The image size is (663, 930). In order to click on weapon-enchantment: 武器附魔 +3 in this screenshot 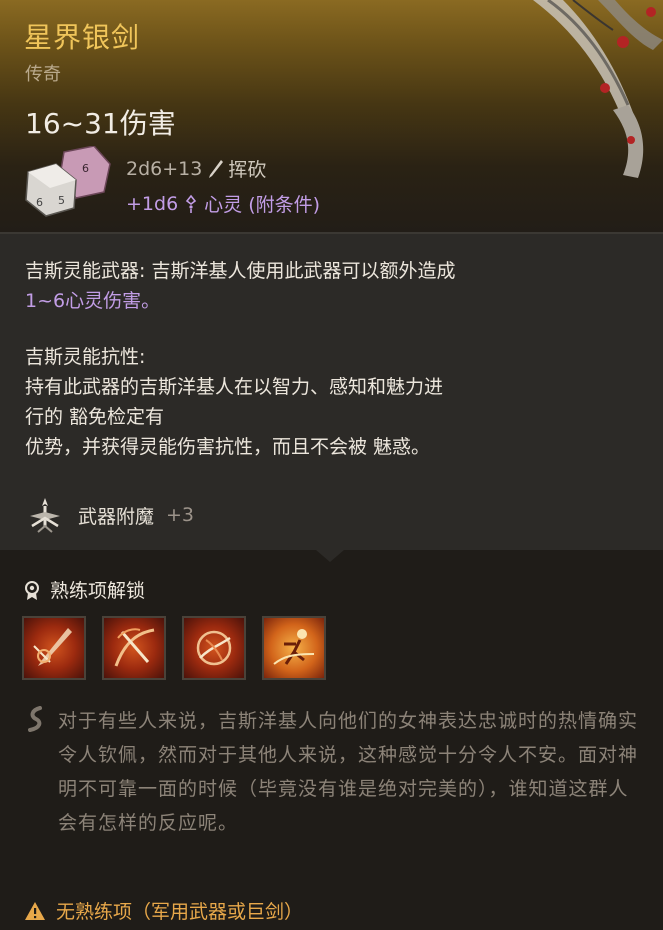, I will do `click(109, 515)`.